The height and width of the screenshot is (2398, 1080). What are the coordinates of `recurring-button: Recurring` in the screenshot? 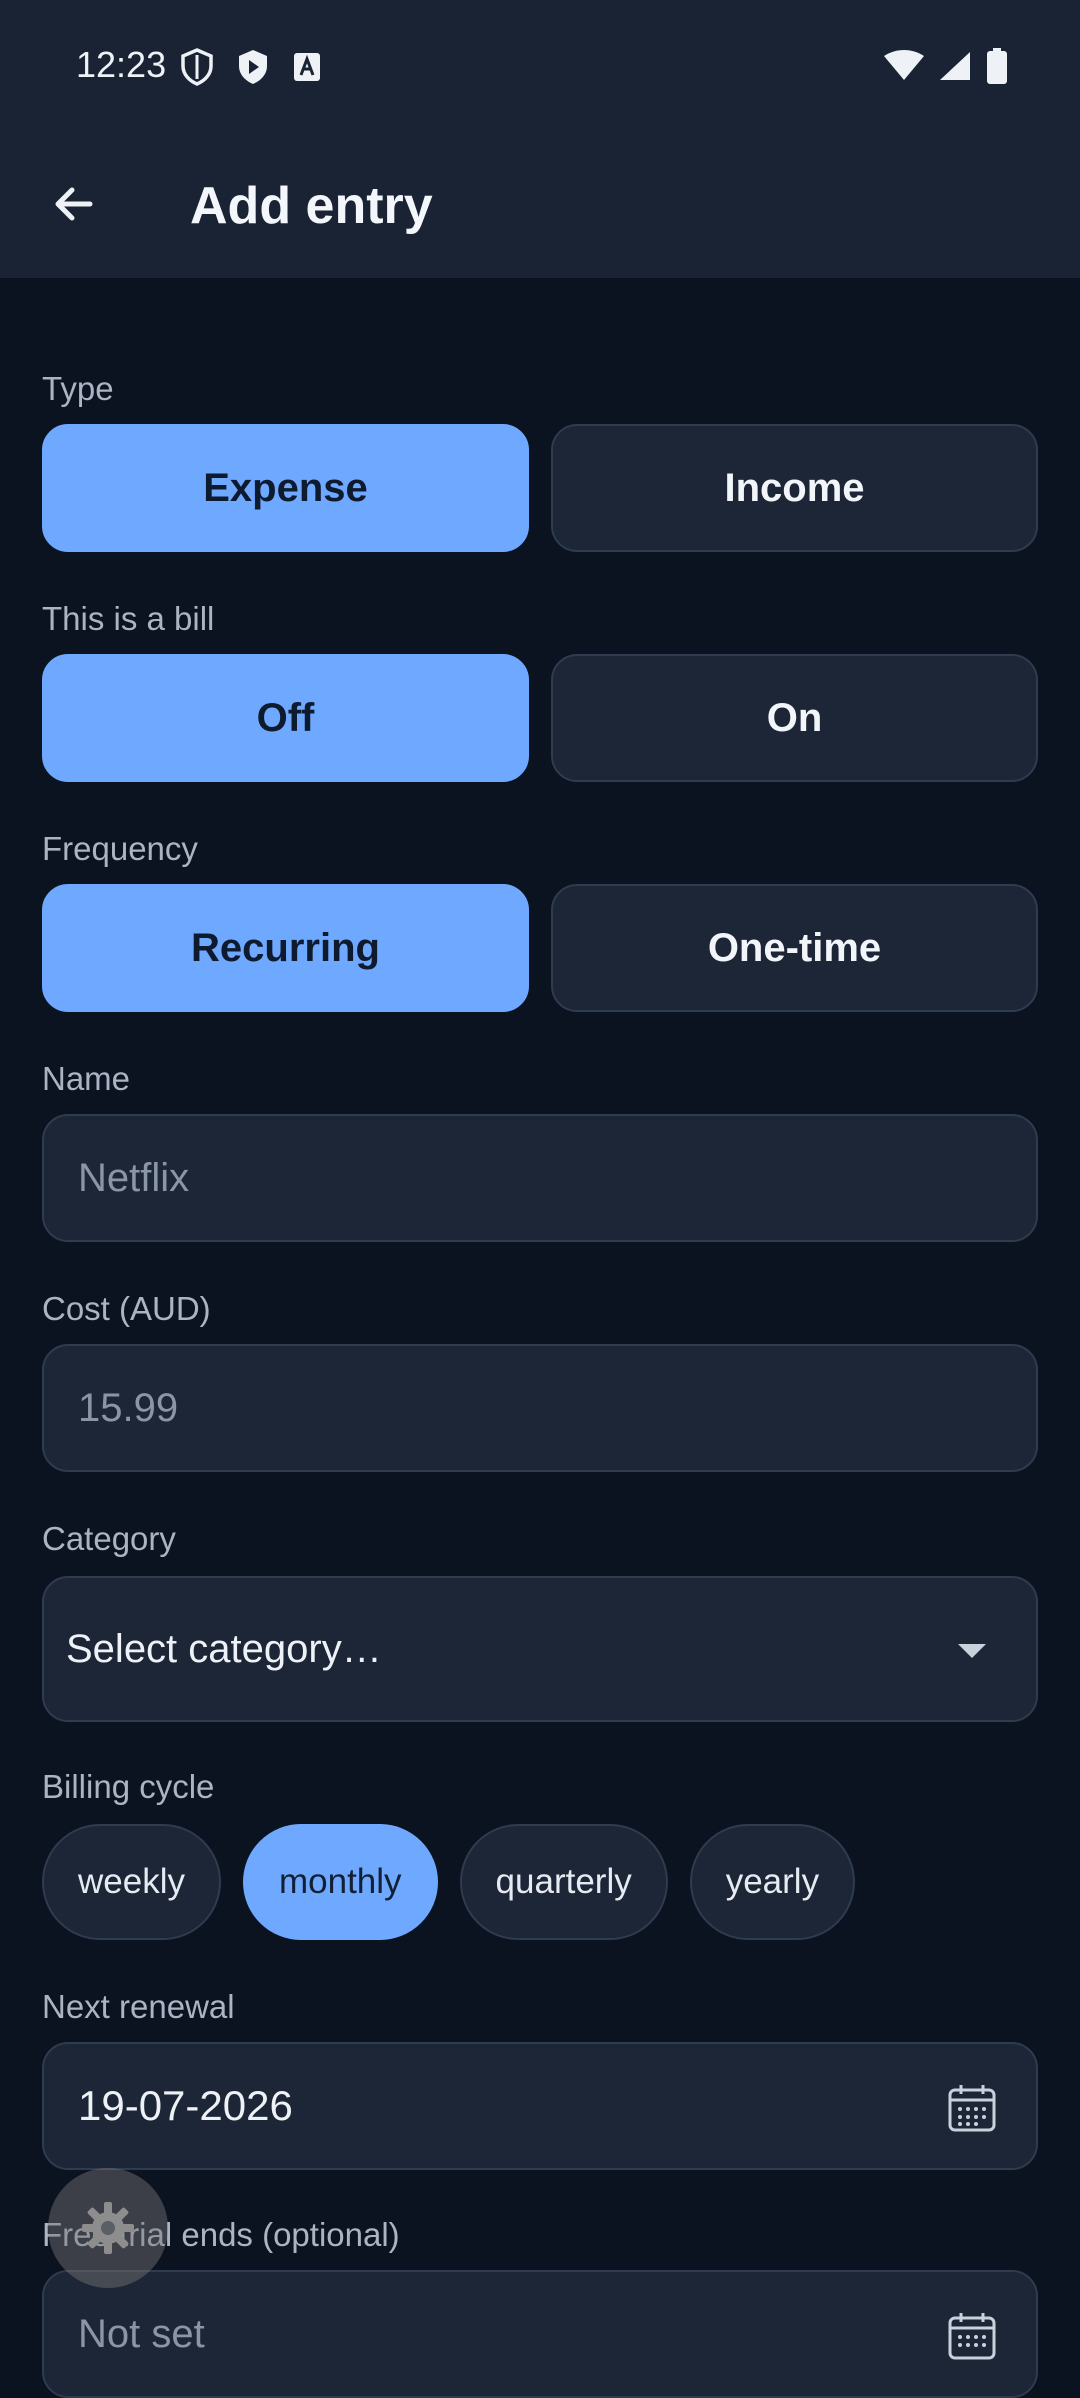 It's located at (285, 948).